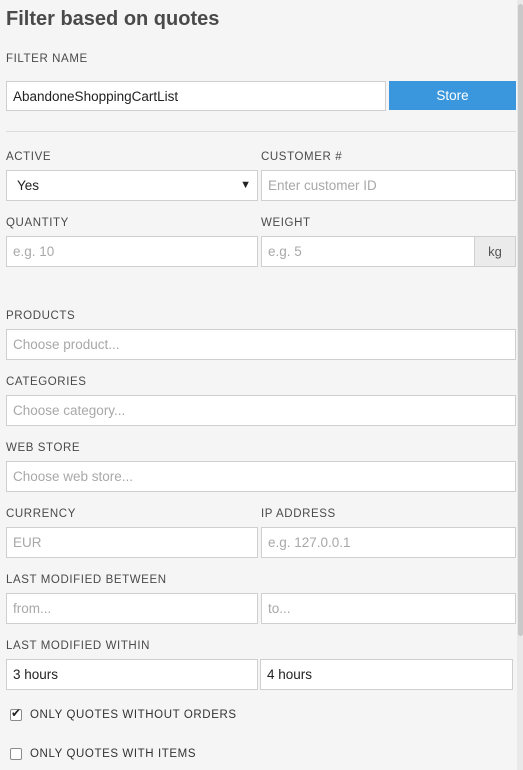  What do you see at coordinates (452, 95) in the screenshot?
I see `store-button: Store` at bounding box center [452, 95].